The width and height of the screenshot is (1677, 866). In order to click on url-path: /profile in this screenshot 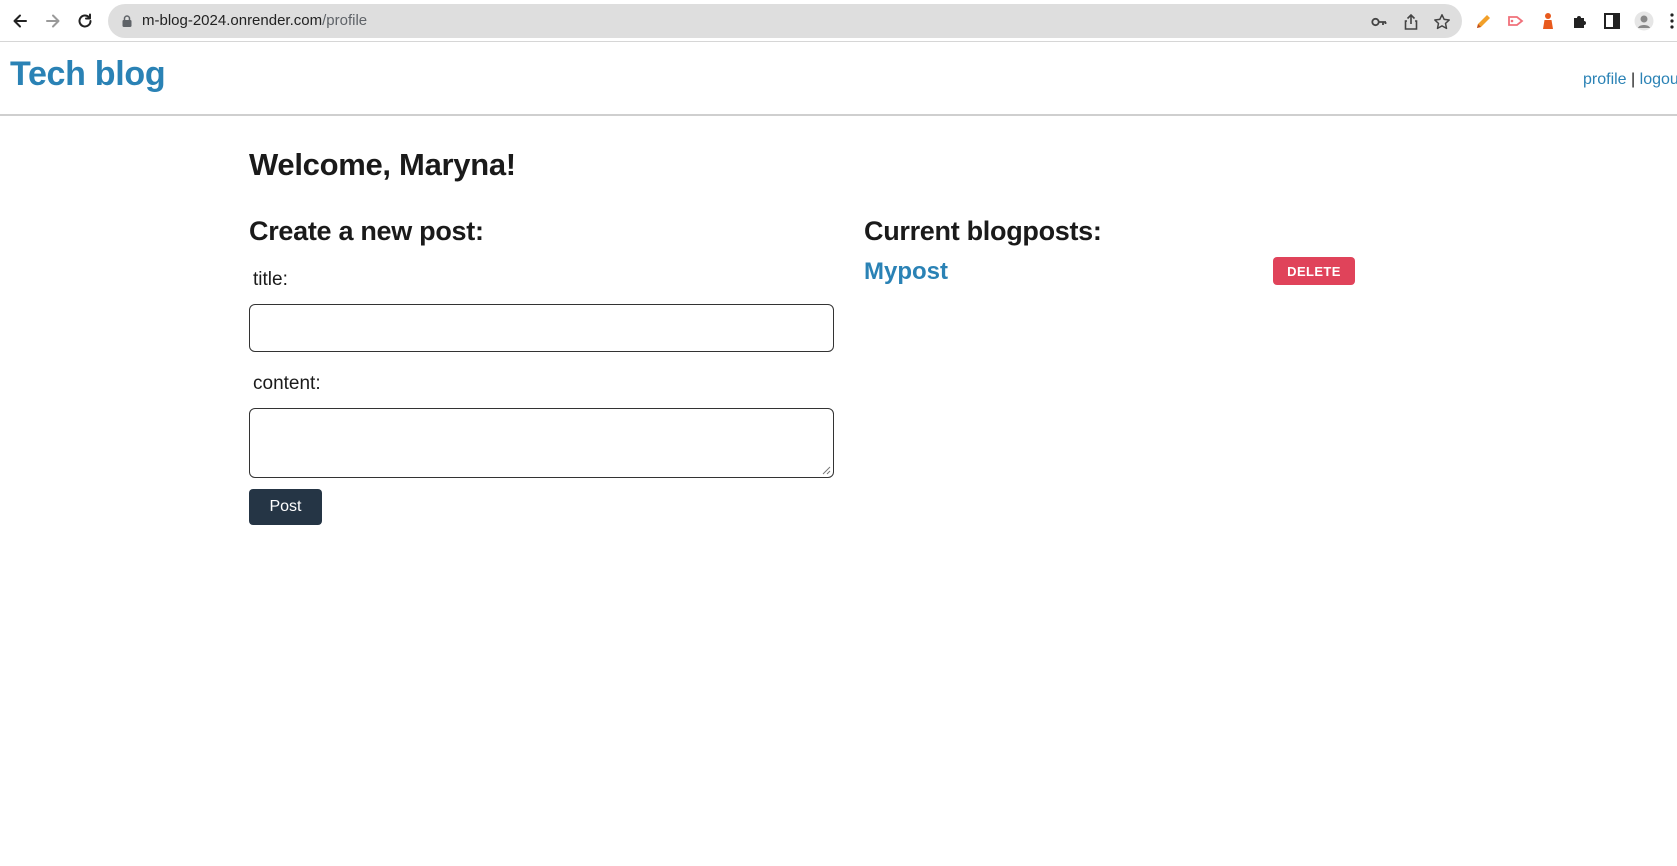, I will do `click(345, 20)`.